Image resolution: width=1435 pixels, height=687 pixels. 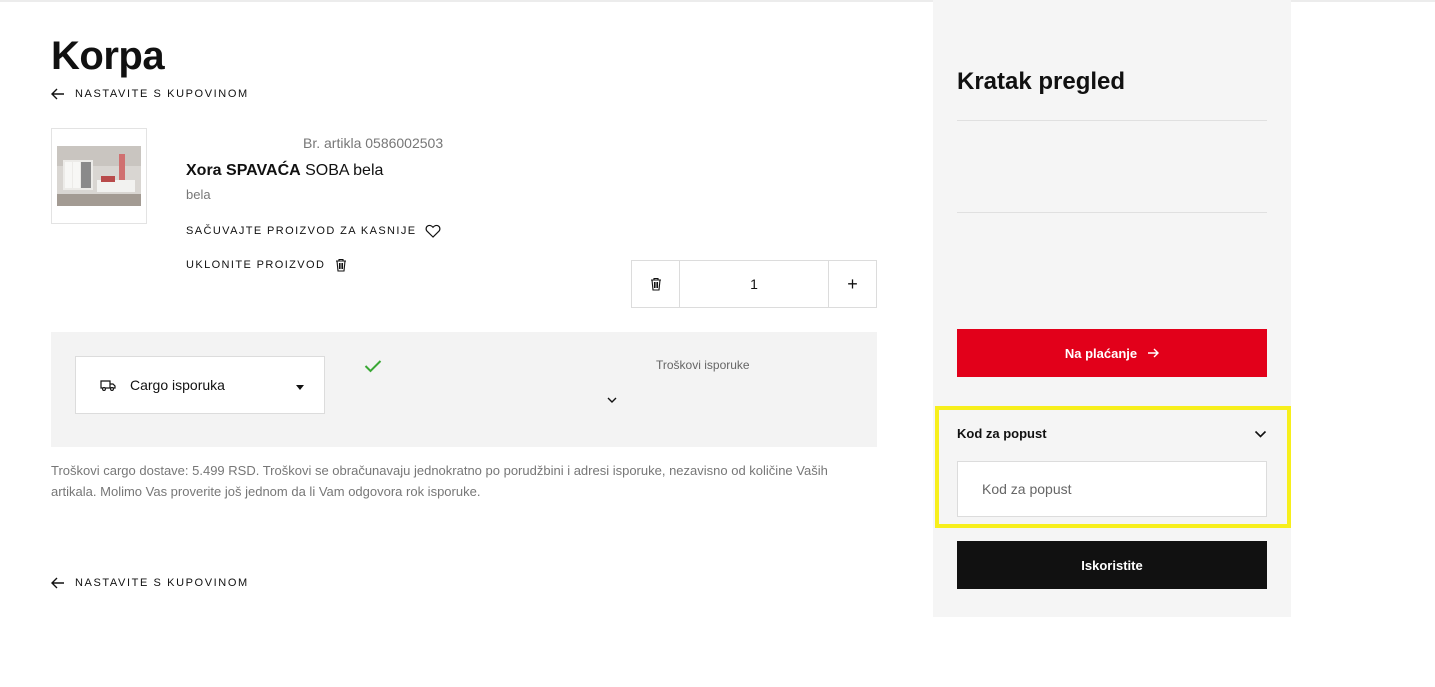 What do you see at coordinates (1002, 433) in the screenshot?
I see `discount-code-title: Kod za popust` at bounding box center [1002, 433].